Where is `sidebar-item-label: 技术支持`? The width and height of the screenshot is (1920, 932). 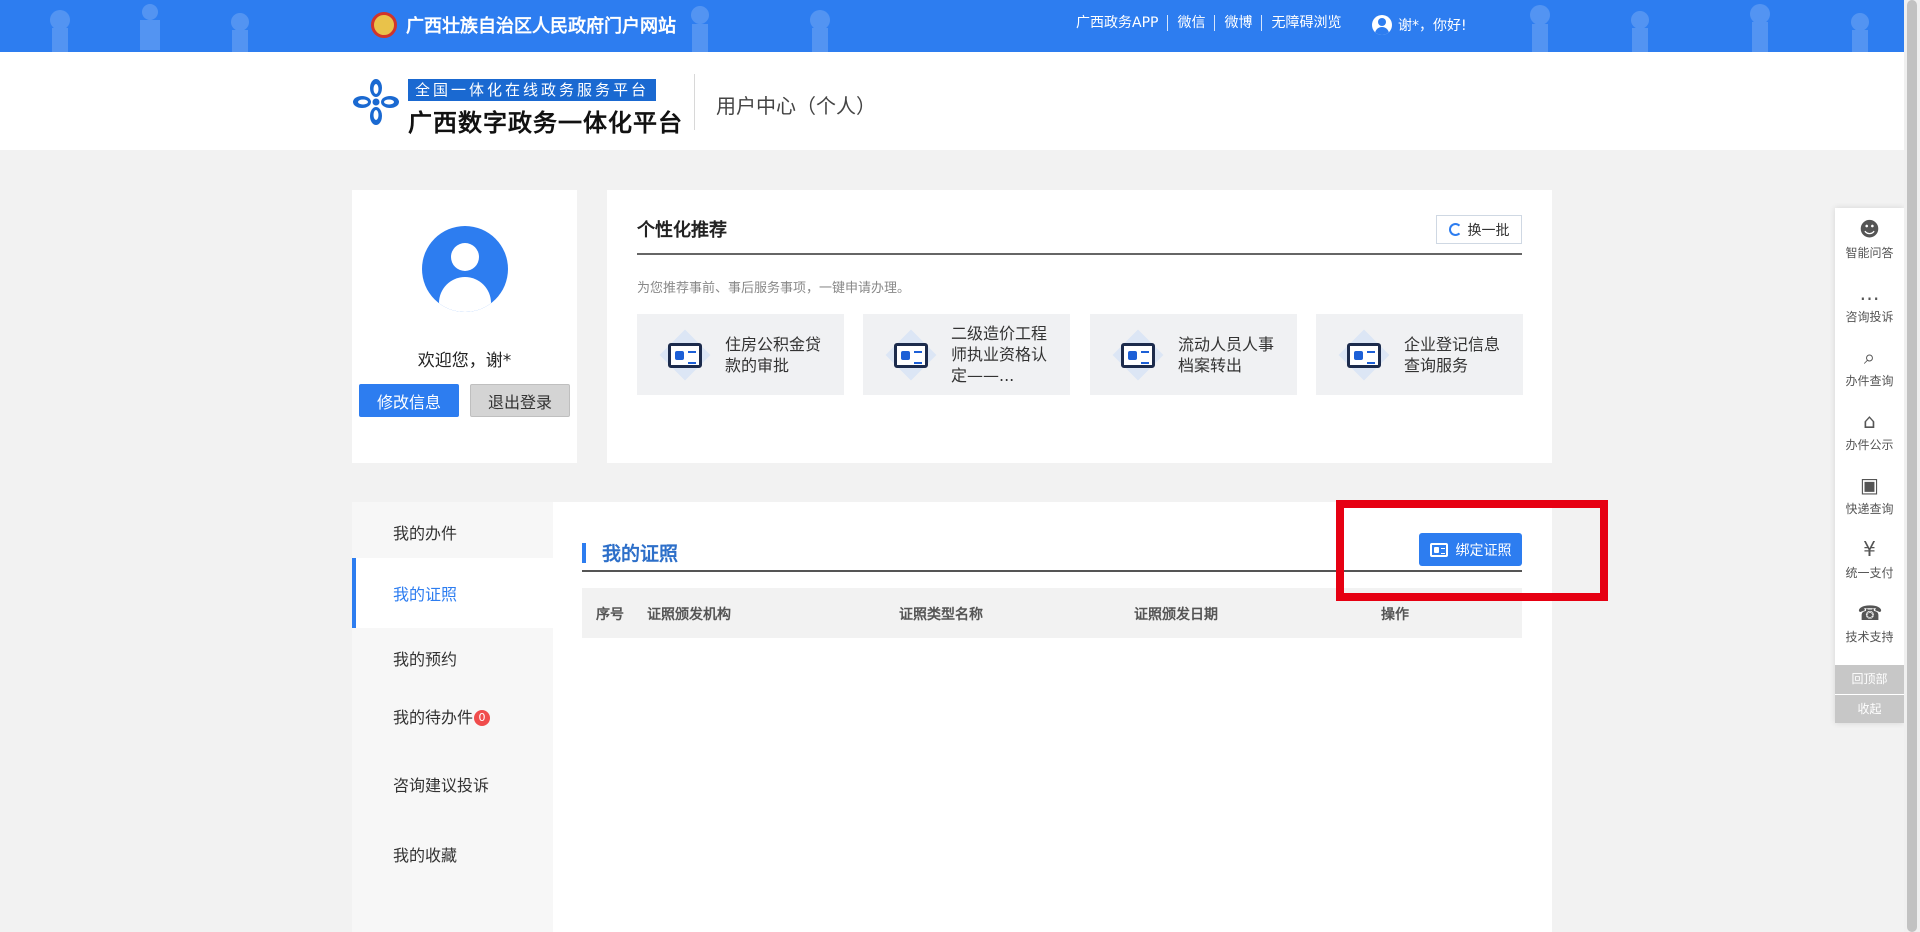 sidebar-item-label: 技术支持 is located at coordinates (1869, 637).